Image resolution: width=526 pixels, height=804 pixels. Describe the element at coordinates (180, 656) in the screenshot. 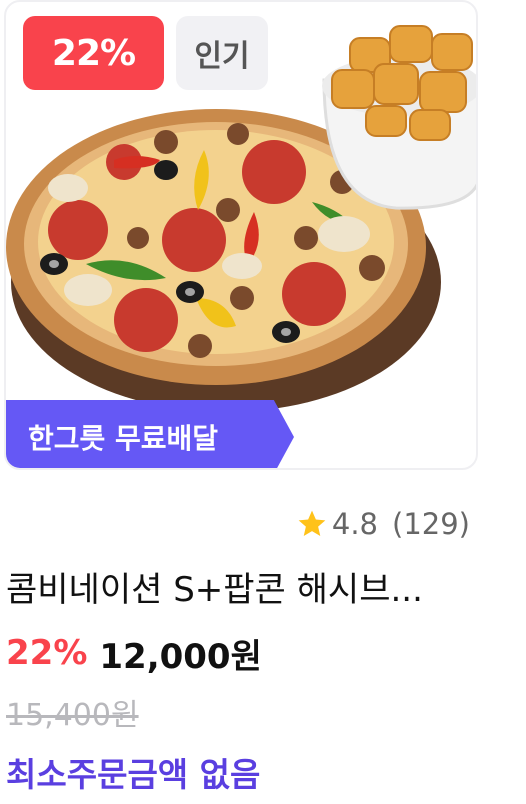

I see `sale-price: 12,000원` at that location.